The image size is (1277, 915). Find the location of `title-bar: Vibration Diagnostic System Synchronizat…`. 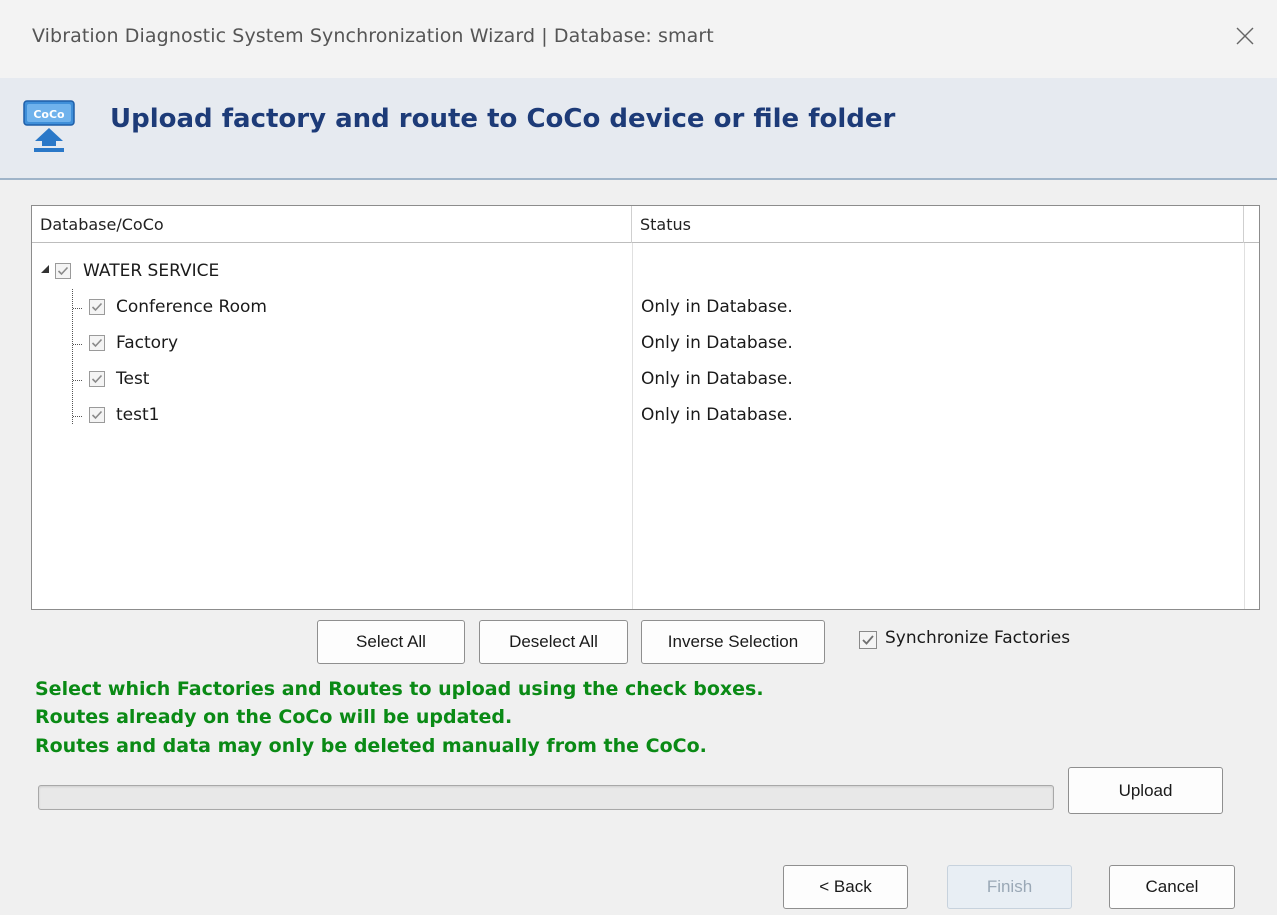

title-bar: Vibration Diagnostic System Synchronizat… is located at coordinates (638, 39).